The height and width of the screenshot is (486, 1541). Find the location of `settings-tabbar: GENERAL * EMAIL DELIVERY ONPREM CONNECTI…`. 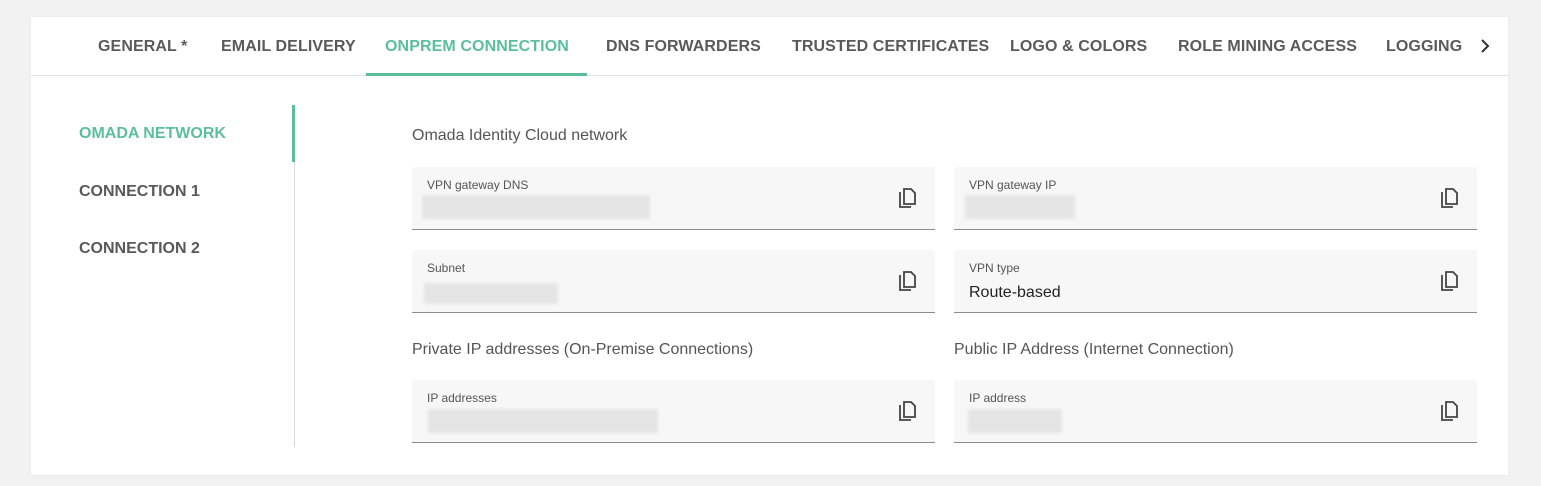

settings-tabbar: GENERAL * EMAIL DELIVERY ONPREM CONNECTI… is located at coordinates (769, 46).